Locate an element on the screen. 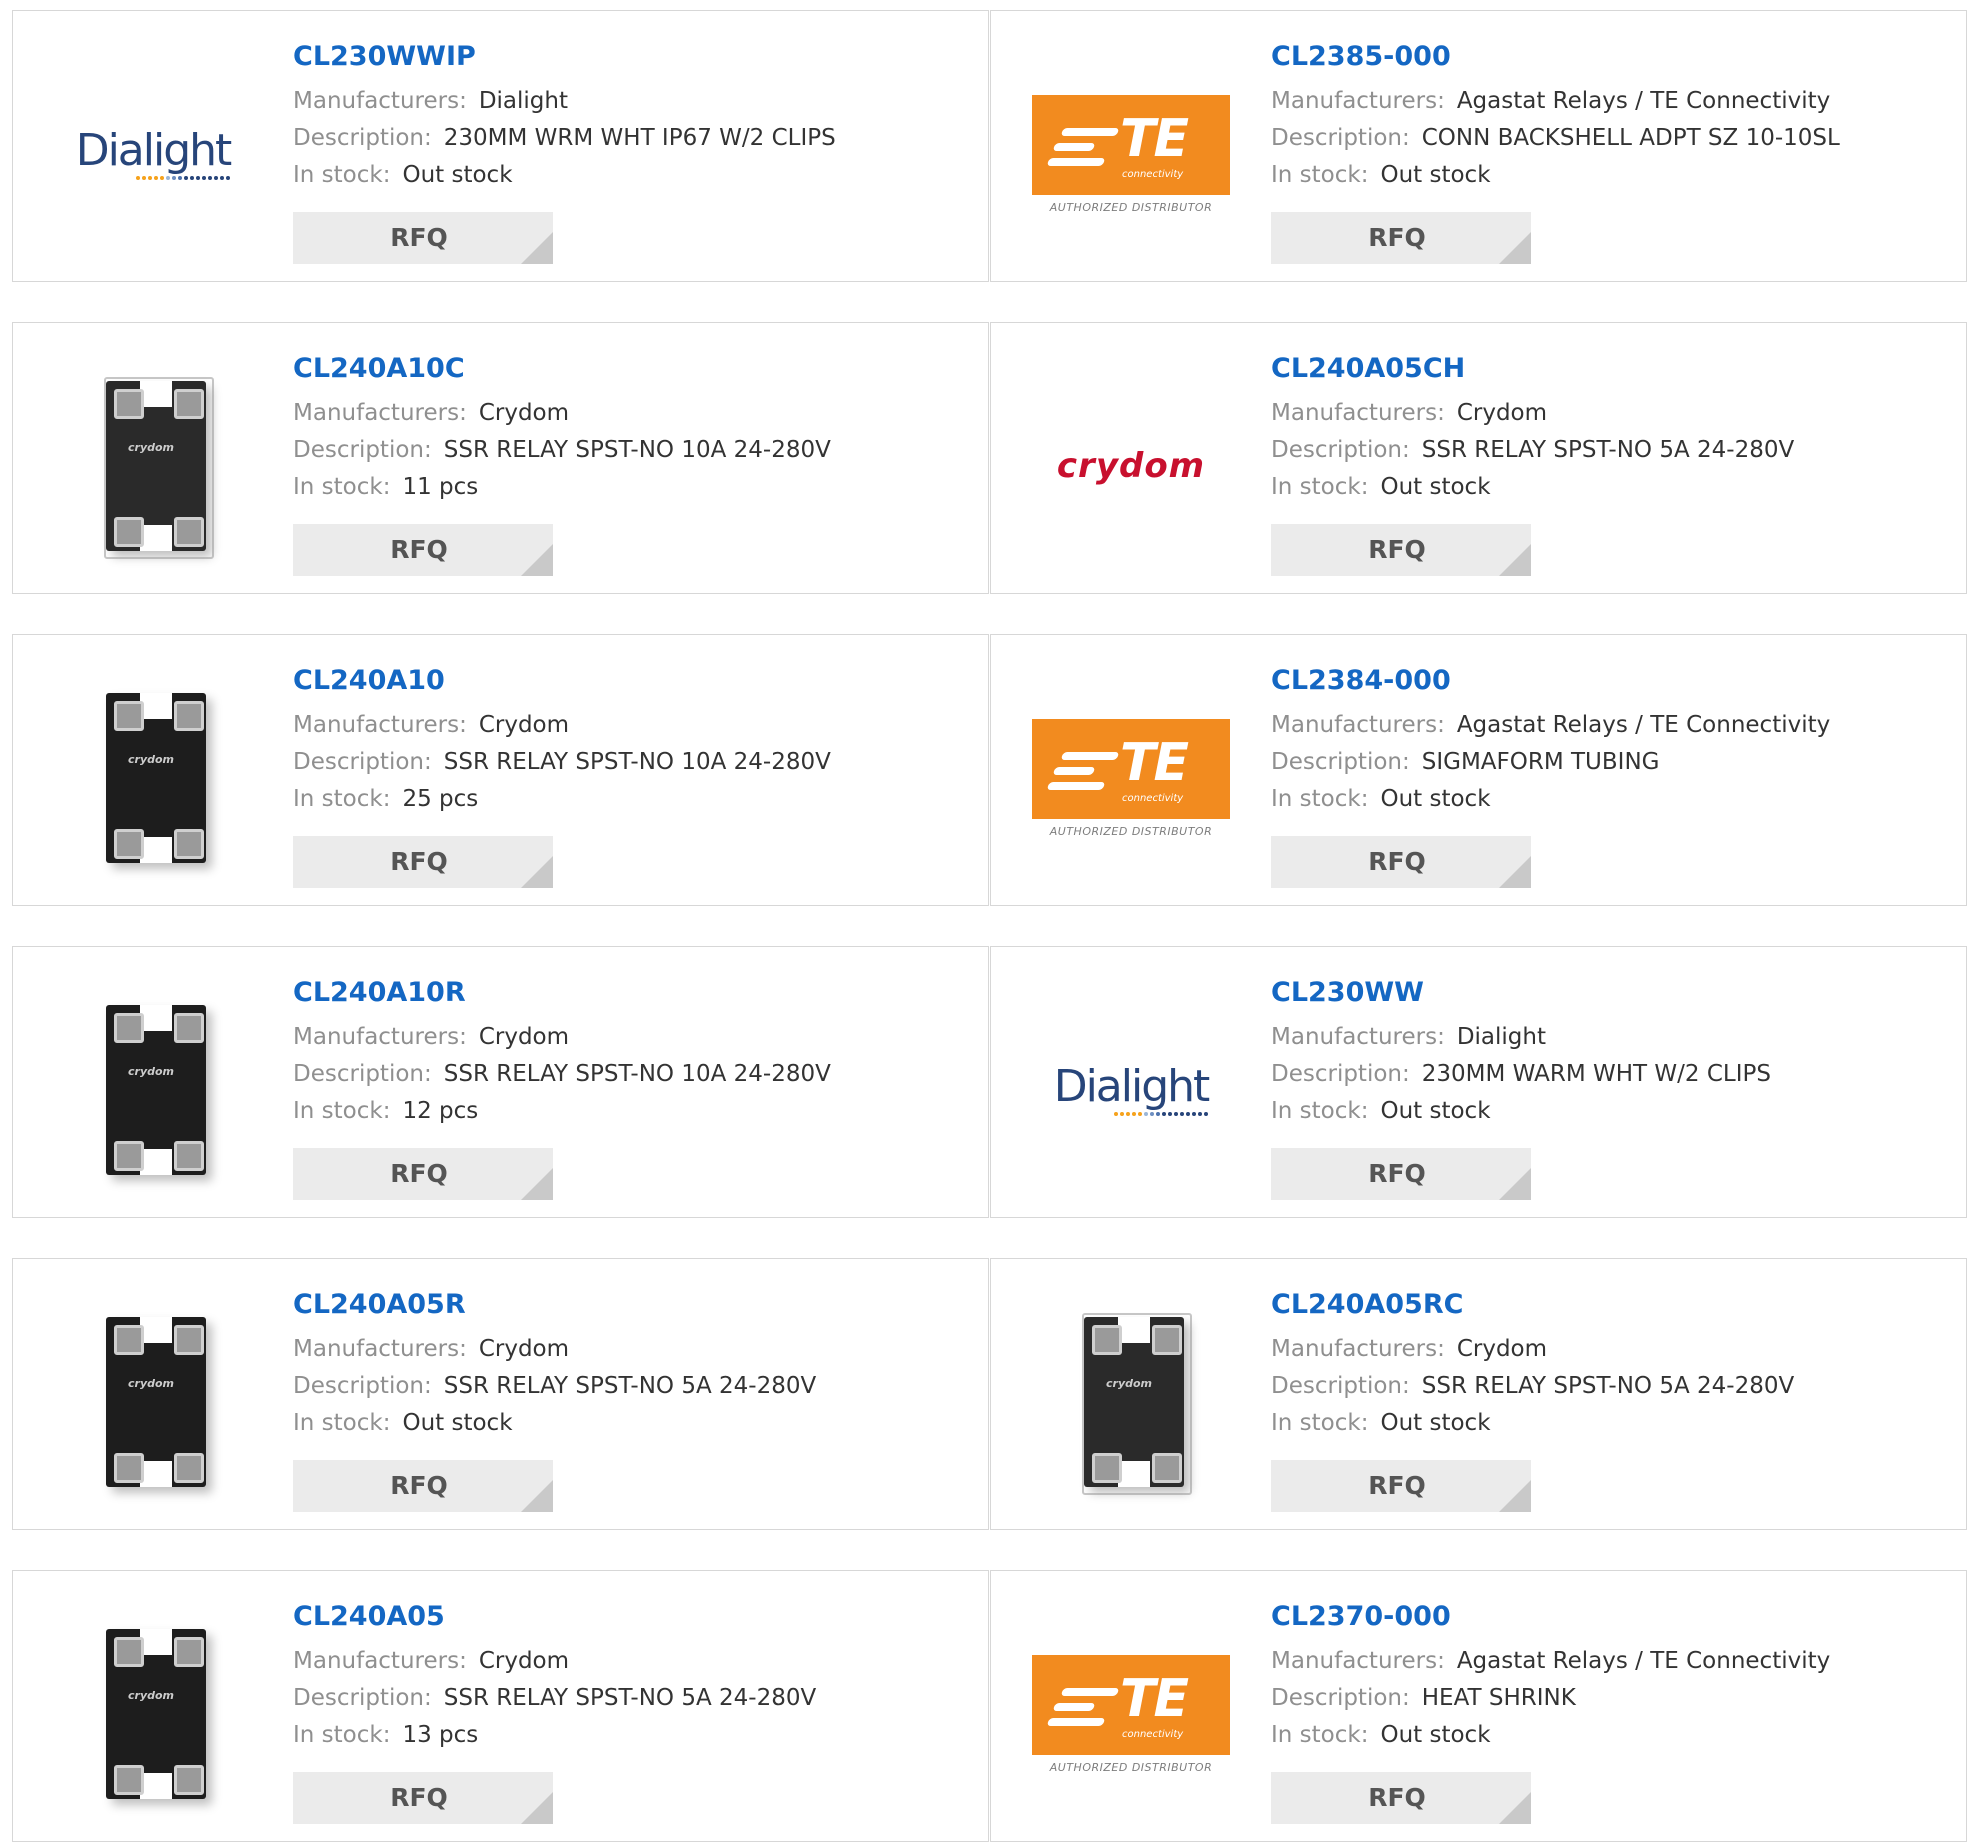 The width and height of the screenshot is (1974, 1842). part-number-link: CL230WW is located at coordinates (1608, 993).